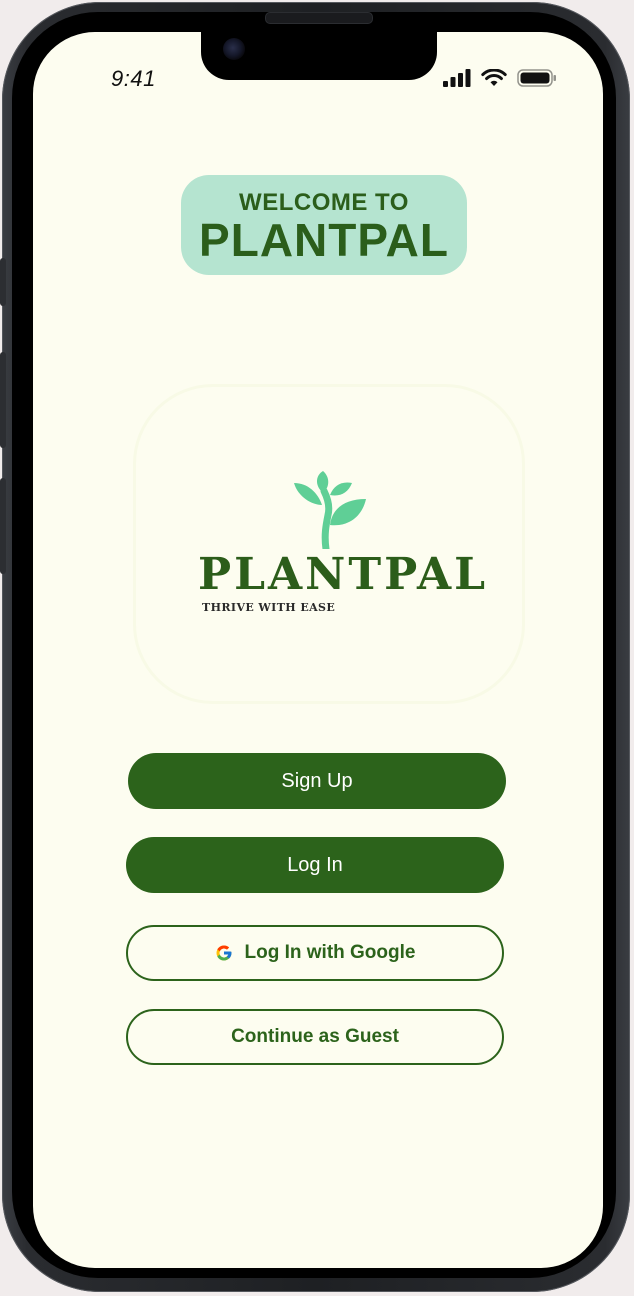 Image resolution: width=634 pixels, height=1296 pixels. Describe the element at coordinates (330, 952) in the screenshot. I see `google-login-label: Log In with Google` at that location.